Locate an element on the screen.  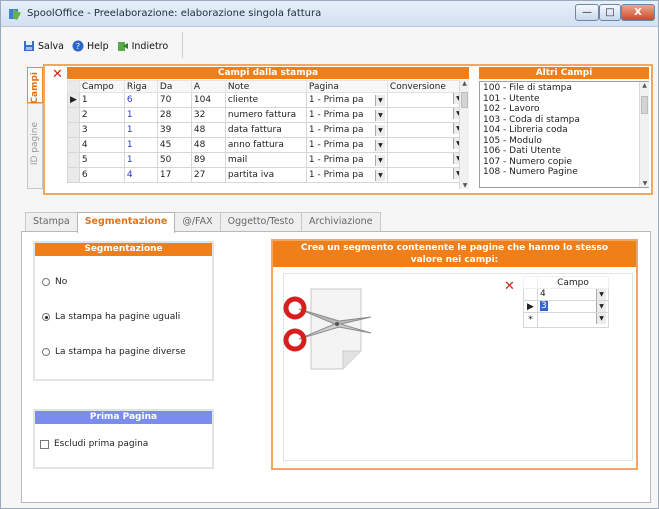
table-row: 4 1 45 48 anno fattura 1 - Prima pa ▼ ▼ is located at coordinates (266, 145).